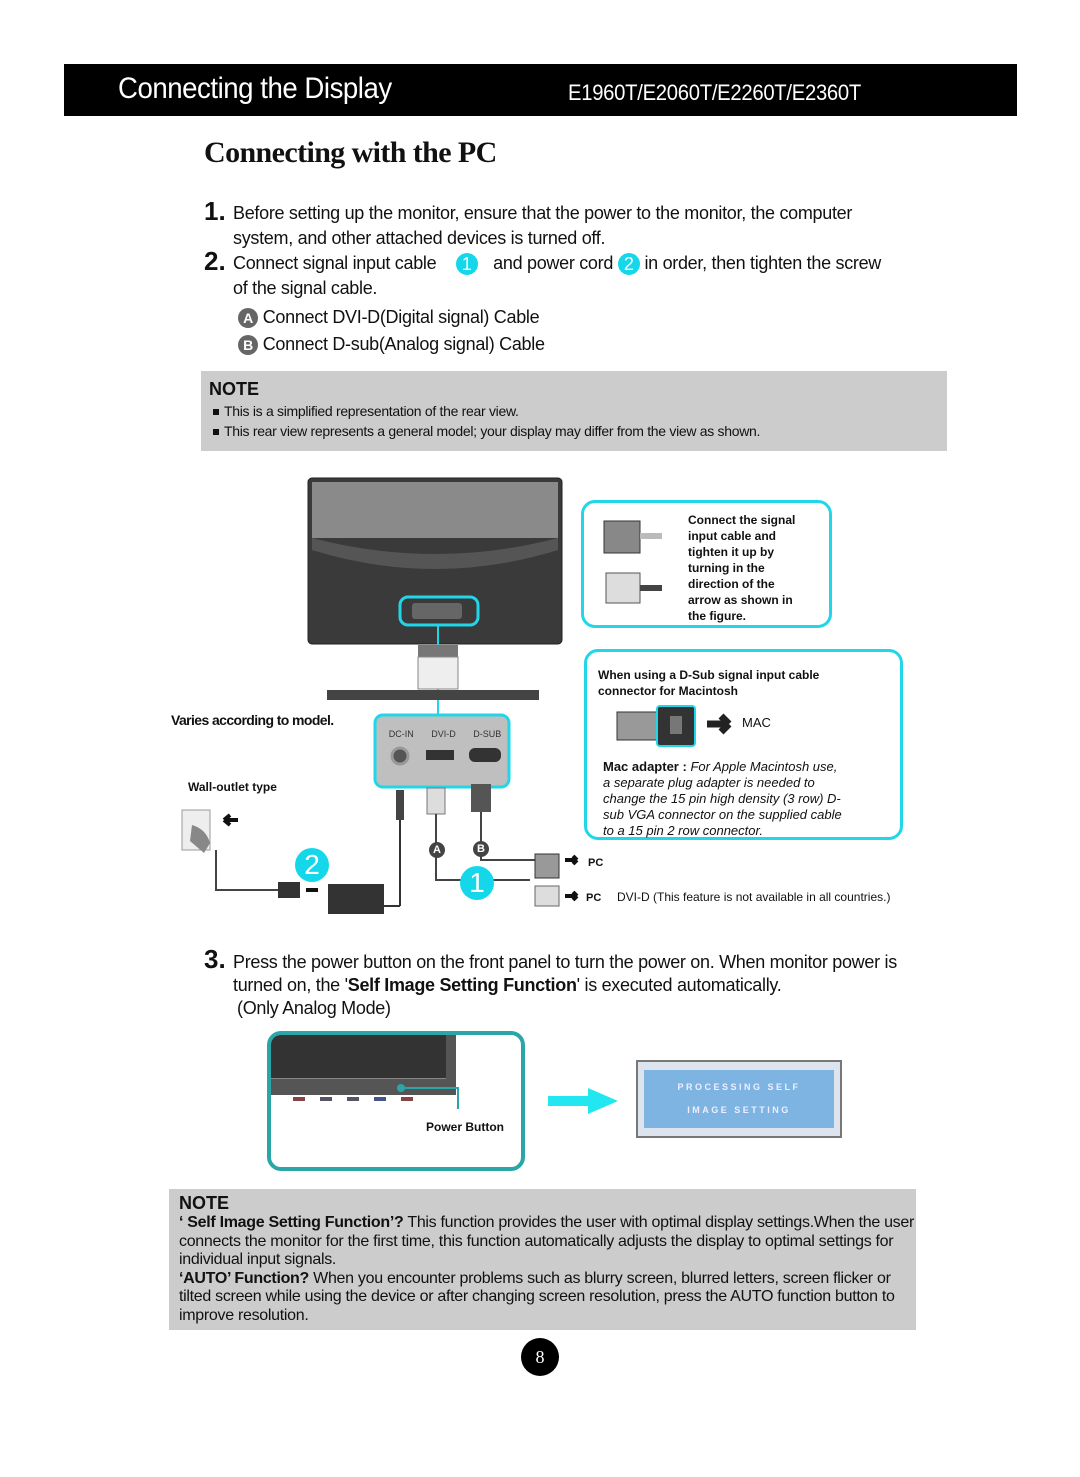 The image size is (1080, 1477). What do you see at coordinates (709, 782) in the screenshot?
I see `mac-adapter-line: a separate plug adapter is needed to` at bounding box center [709, 782].